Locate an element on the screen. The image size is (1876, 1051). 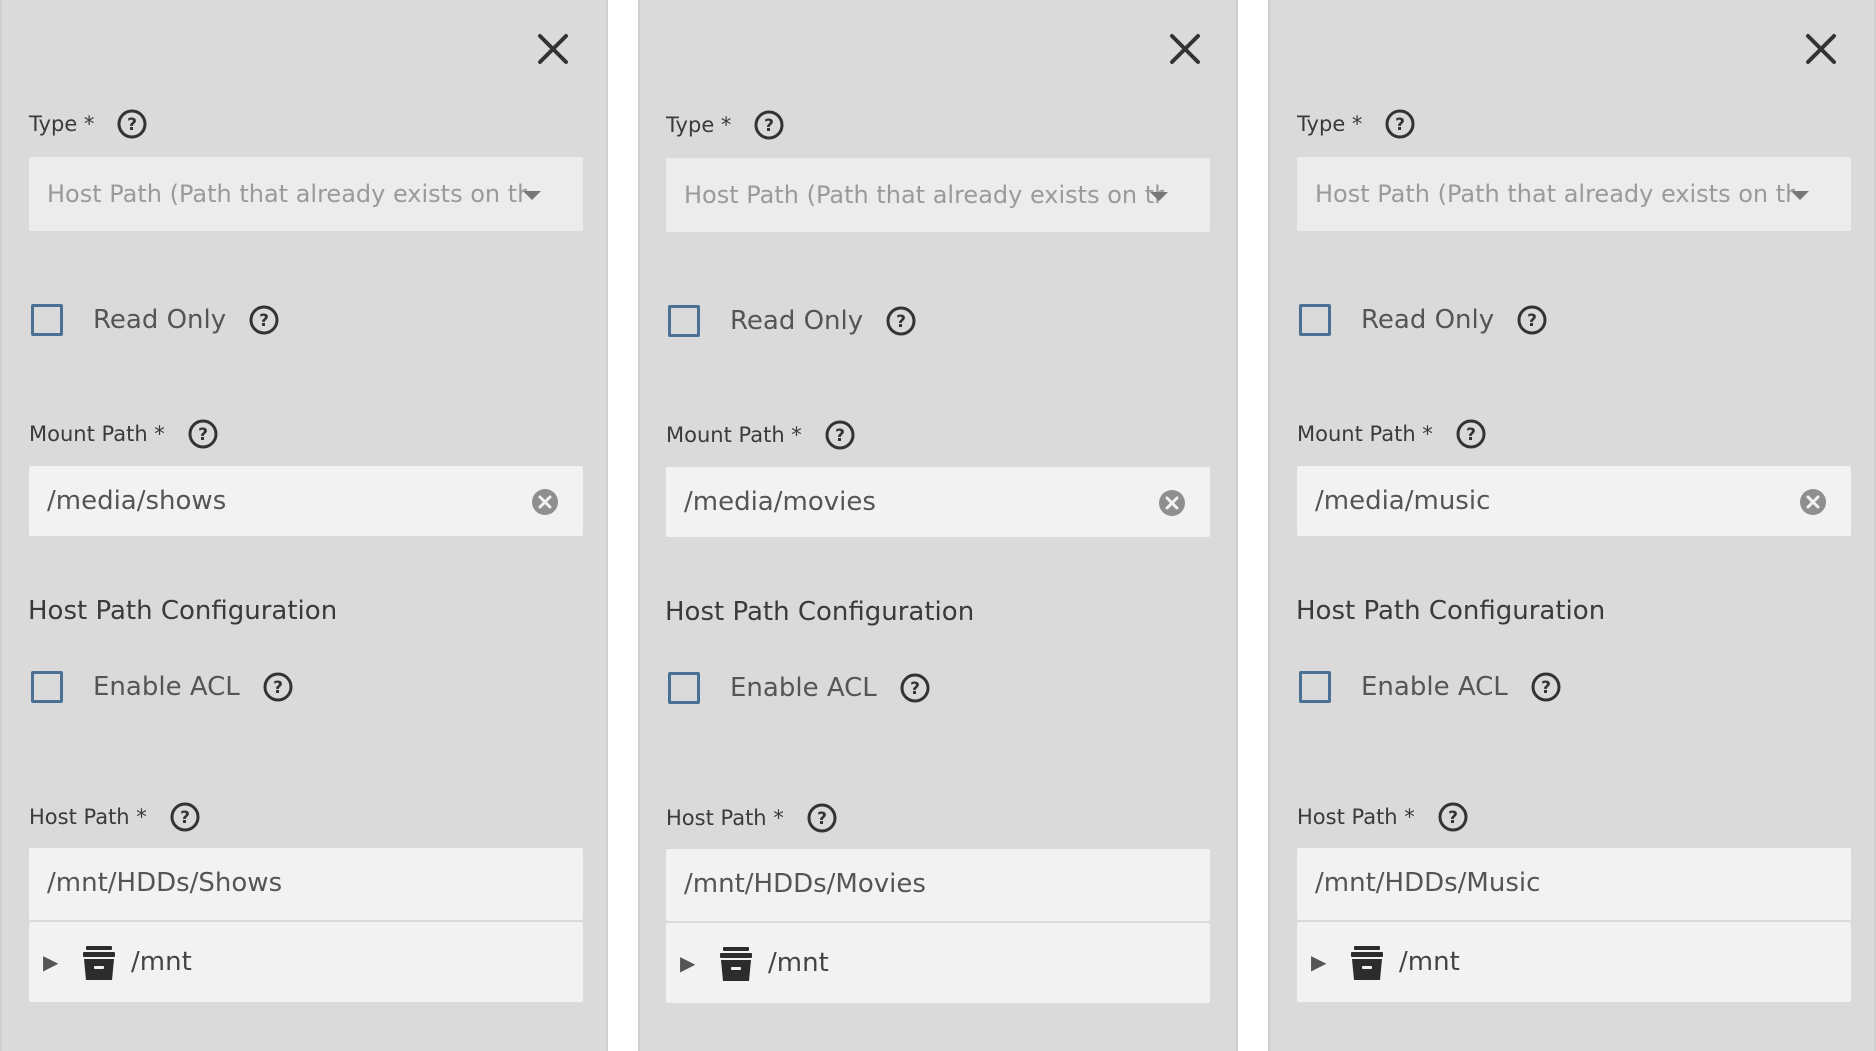
mount-path-input: /media/music is located at coordinates (1574, 501).